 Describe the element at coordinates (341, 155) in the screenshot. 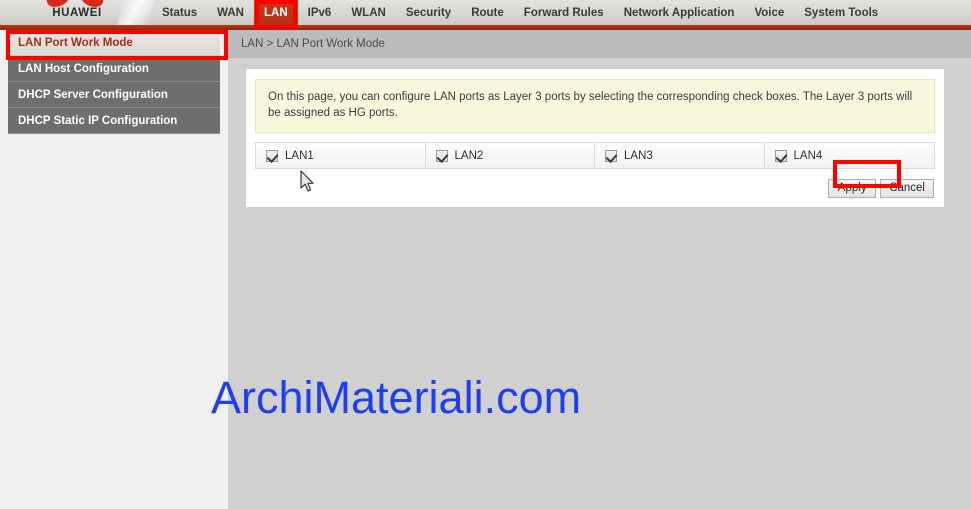

I see `lan-port-cell-lan1: LAN1` at that location.